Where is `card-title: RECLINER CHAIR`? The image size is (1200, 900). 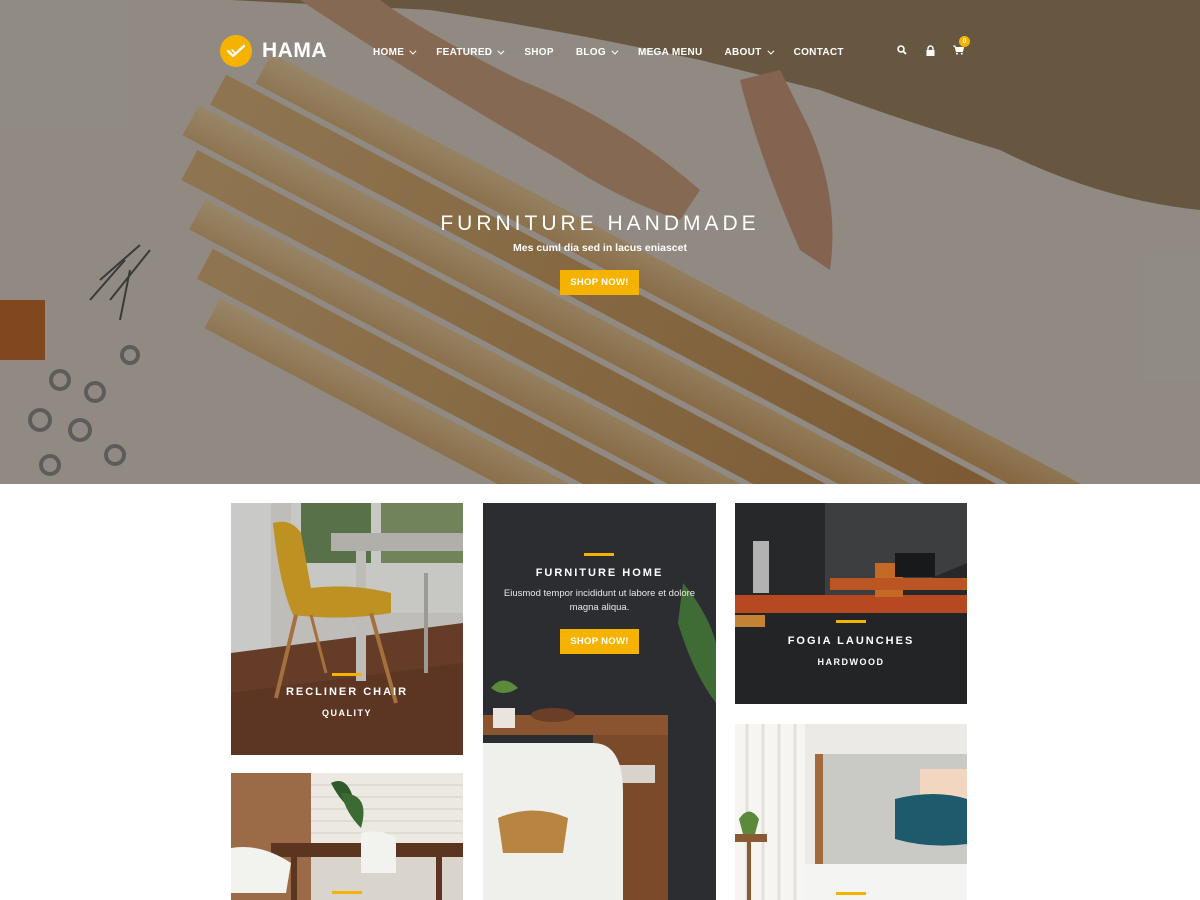 card-title: RECLINER CHAIR is located at coordinates (347, 692).